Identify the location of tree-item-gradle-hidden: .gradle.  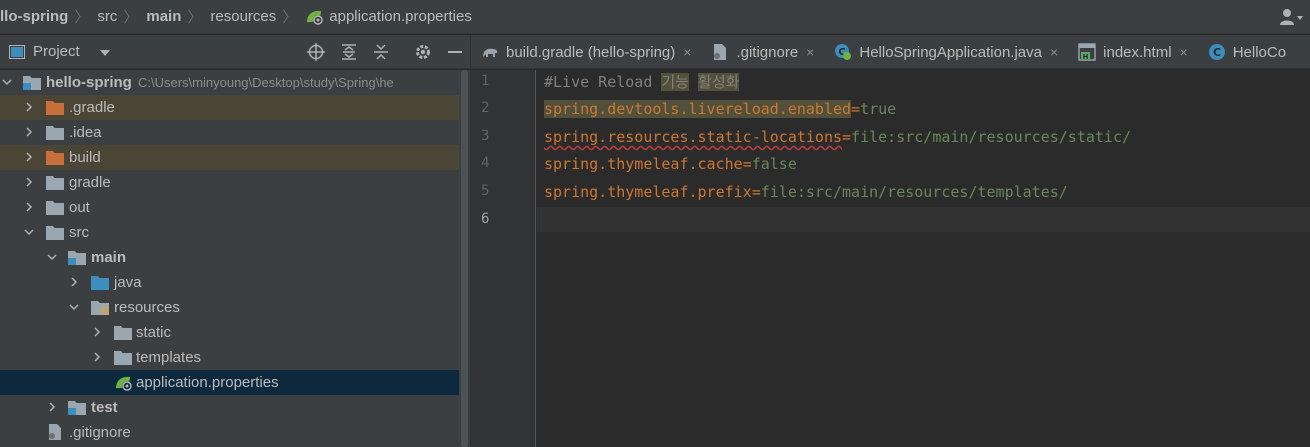
(235, 107).